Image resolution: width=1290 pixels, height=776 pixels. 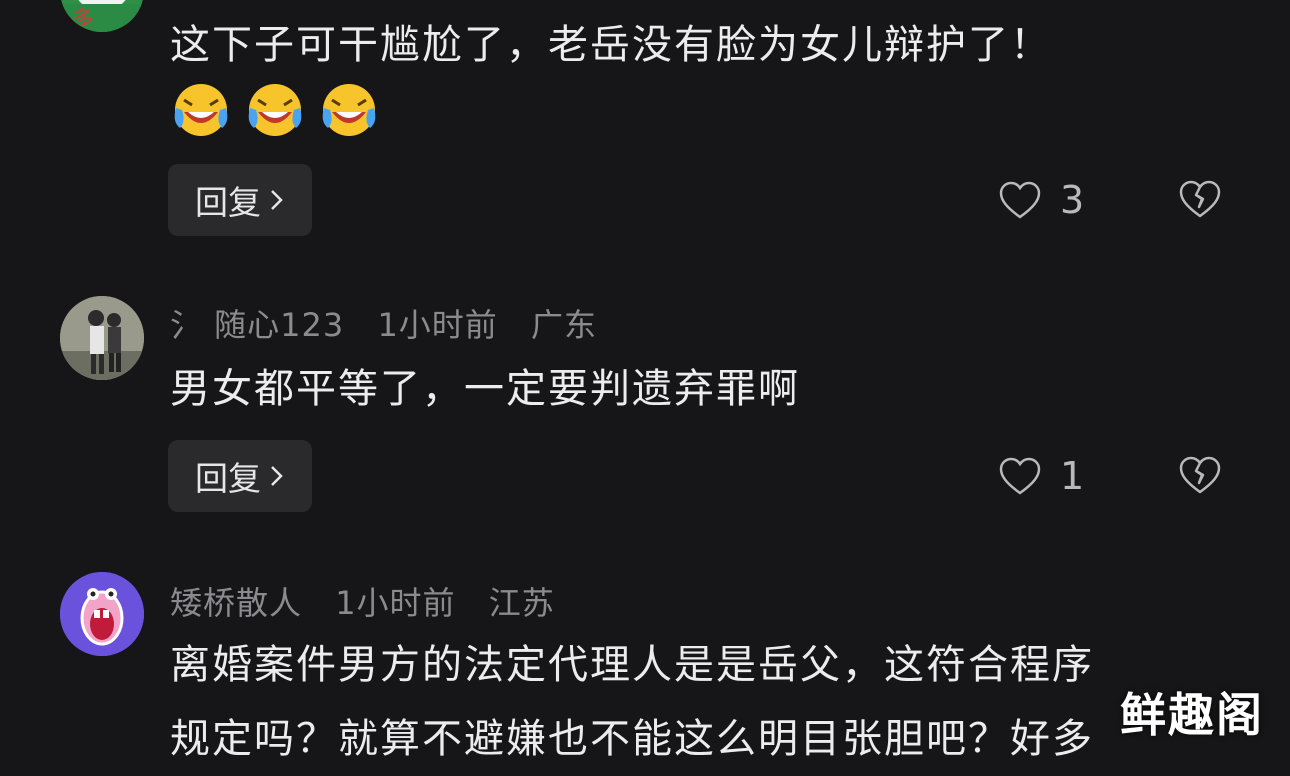 What do you see at coordinates (83, 19) in the screenshot?
I see `svg-text: 多` at bounding box center [83, 19].